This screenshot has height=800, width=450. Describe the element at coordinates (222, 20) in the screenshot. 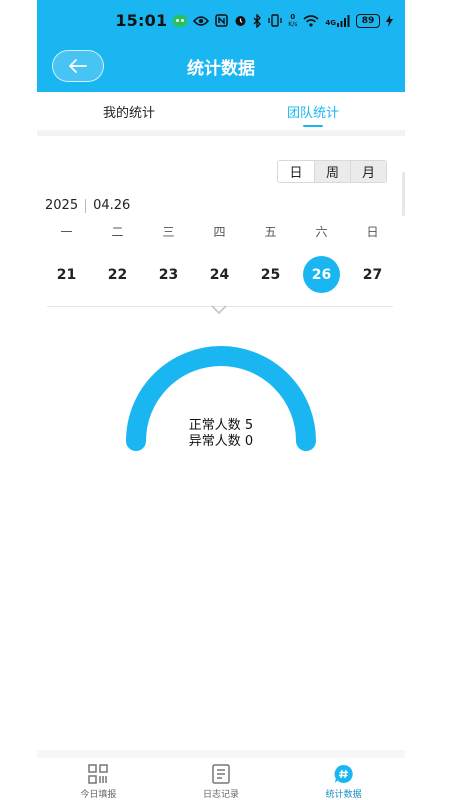

I see `nfc-icon` at that location.